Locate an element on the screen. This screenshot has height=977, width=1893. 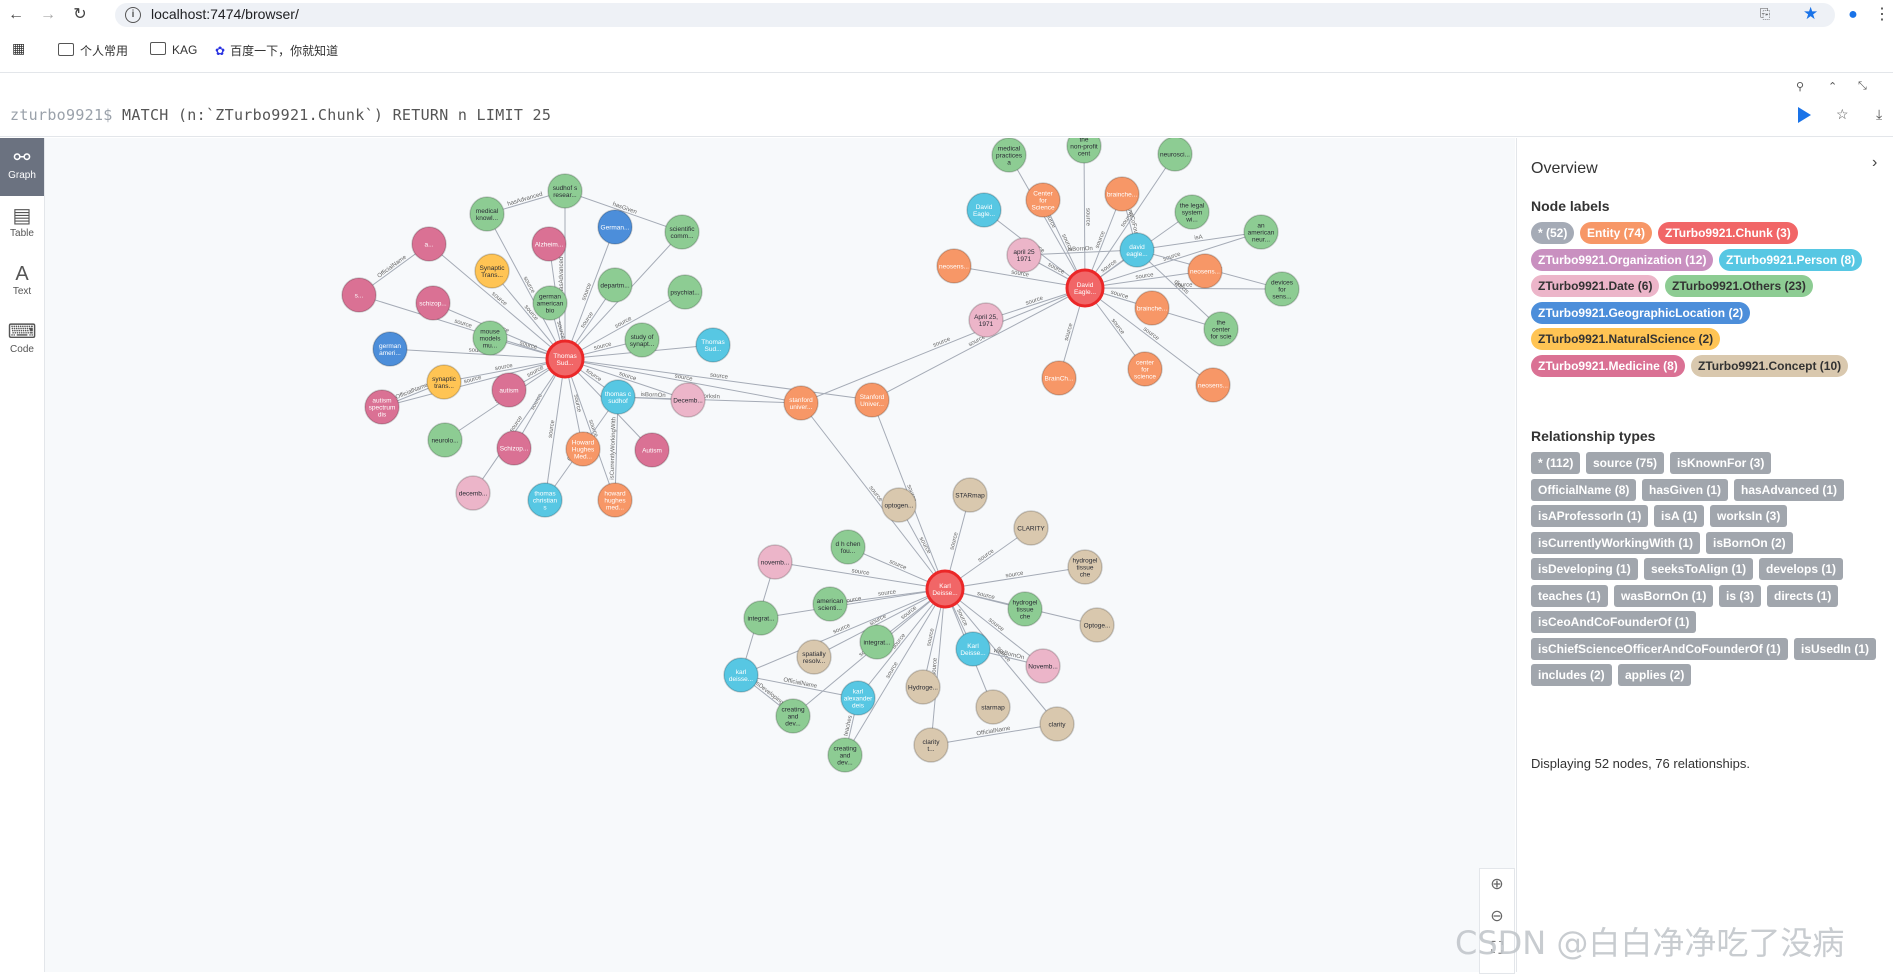
entity-node: thecenterfor scie is located at coordinates (1221, 329).